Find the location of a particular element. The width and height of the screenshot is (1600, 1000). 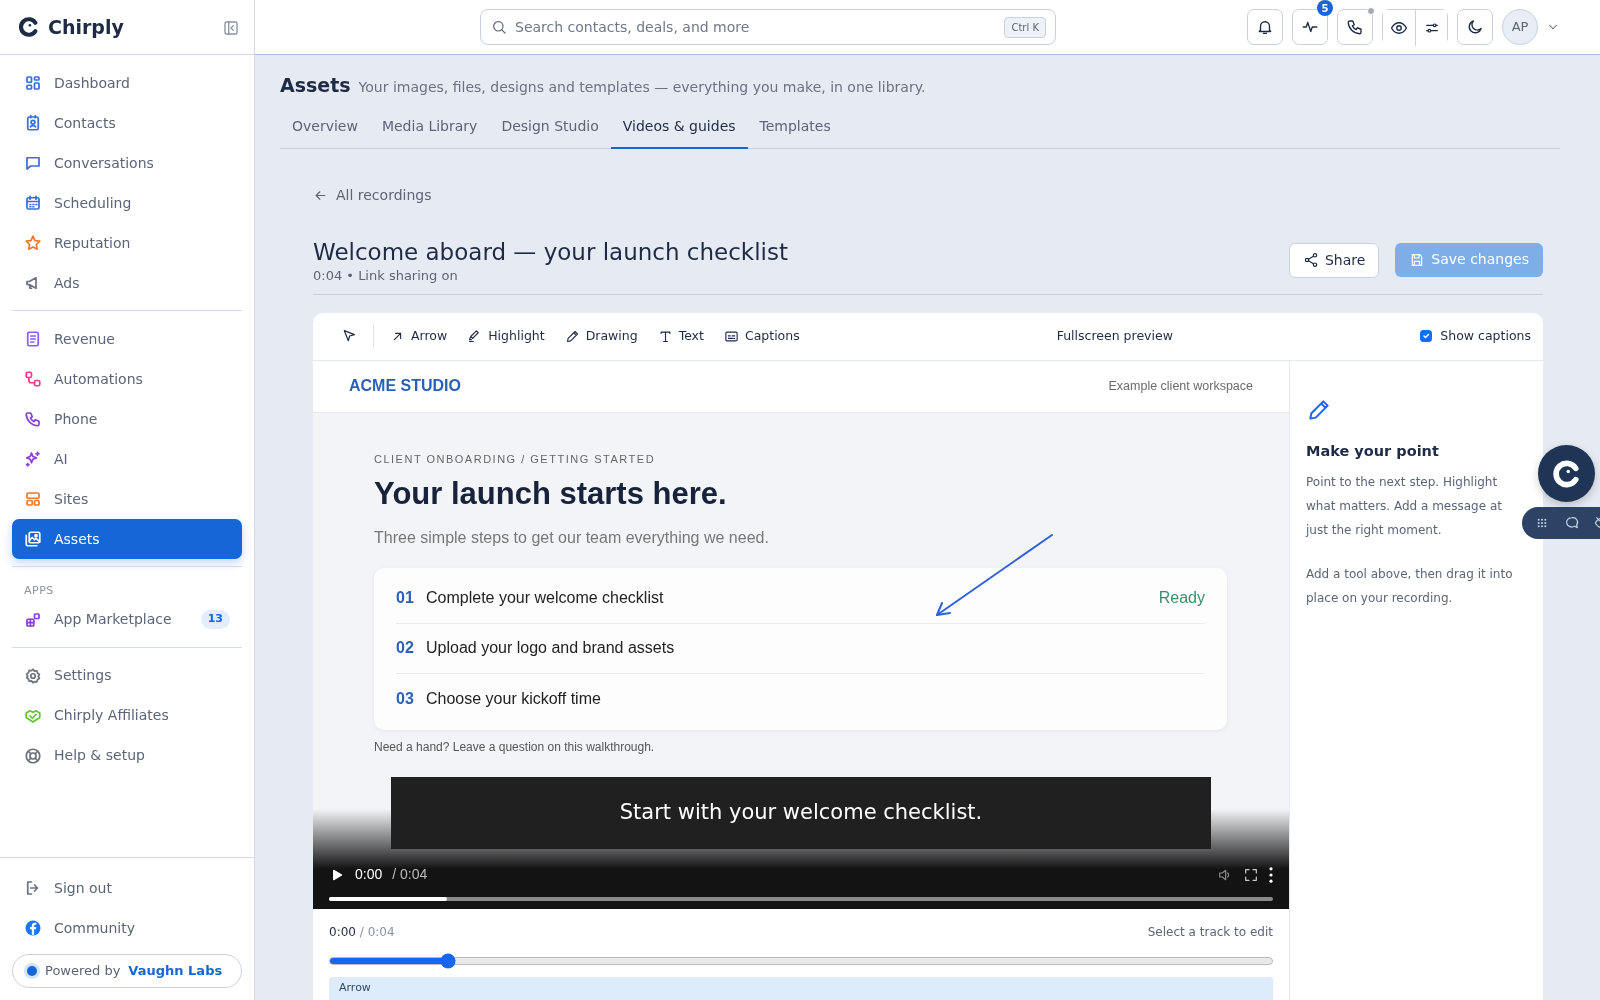

tool-button: Captions is located at coordinates (761, 336).